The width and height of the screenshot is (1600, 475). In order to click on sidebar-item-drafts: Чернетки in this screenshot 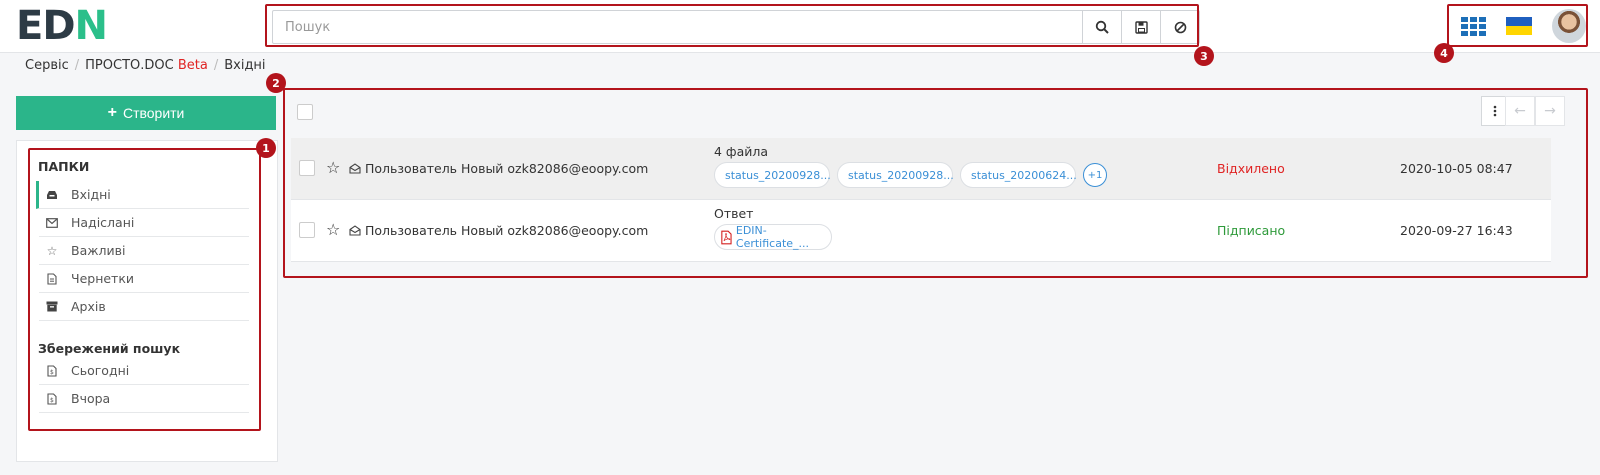, I will do `click(144, 279)`.